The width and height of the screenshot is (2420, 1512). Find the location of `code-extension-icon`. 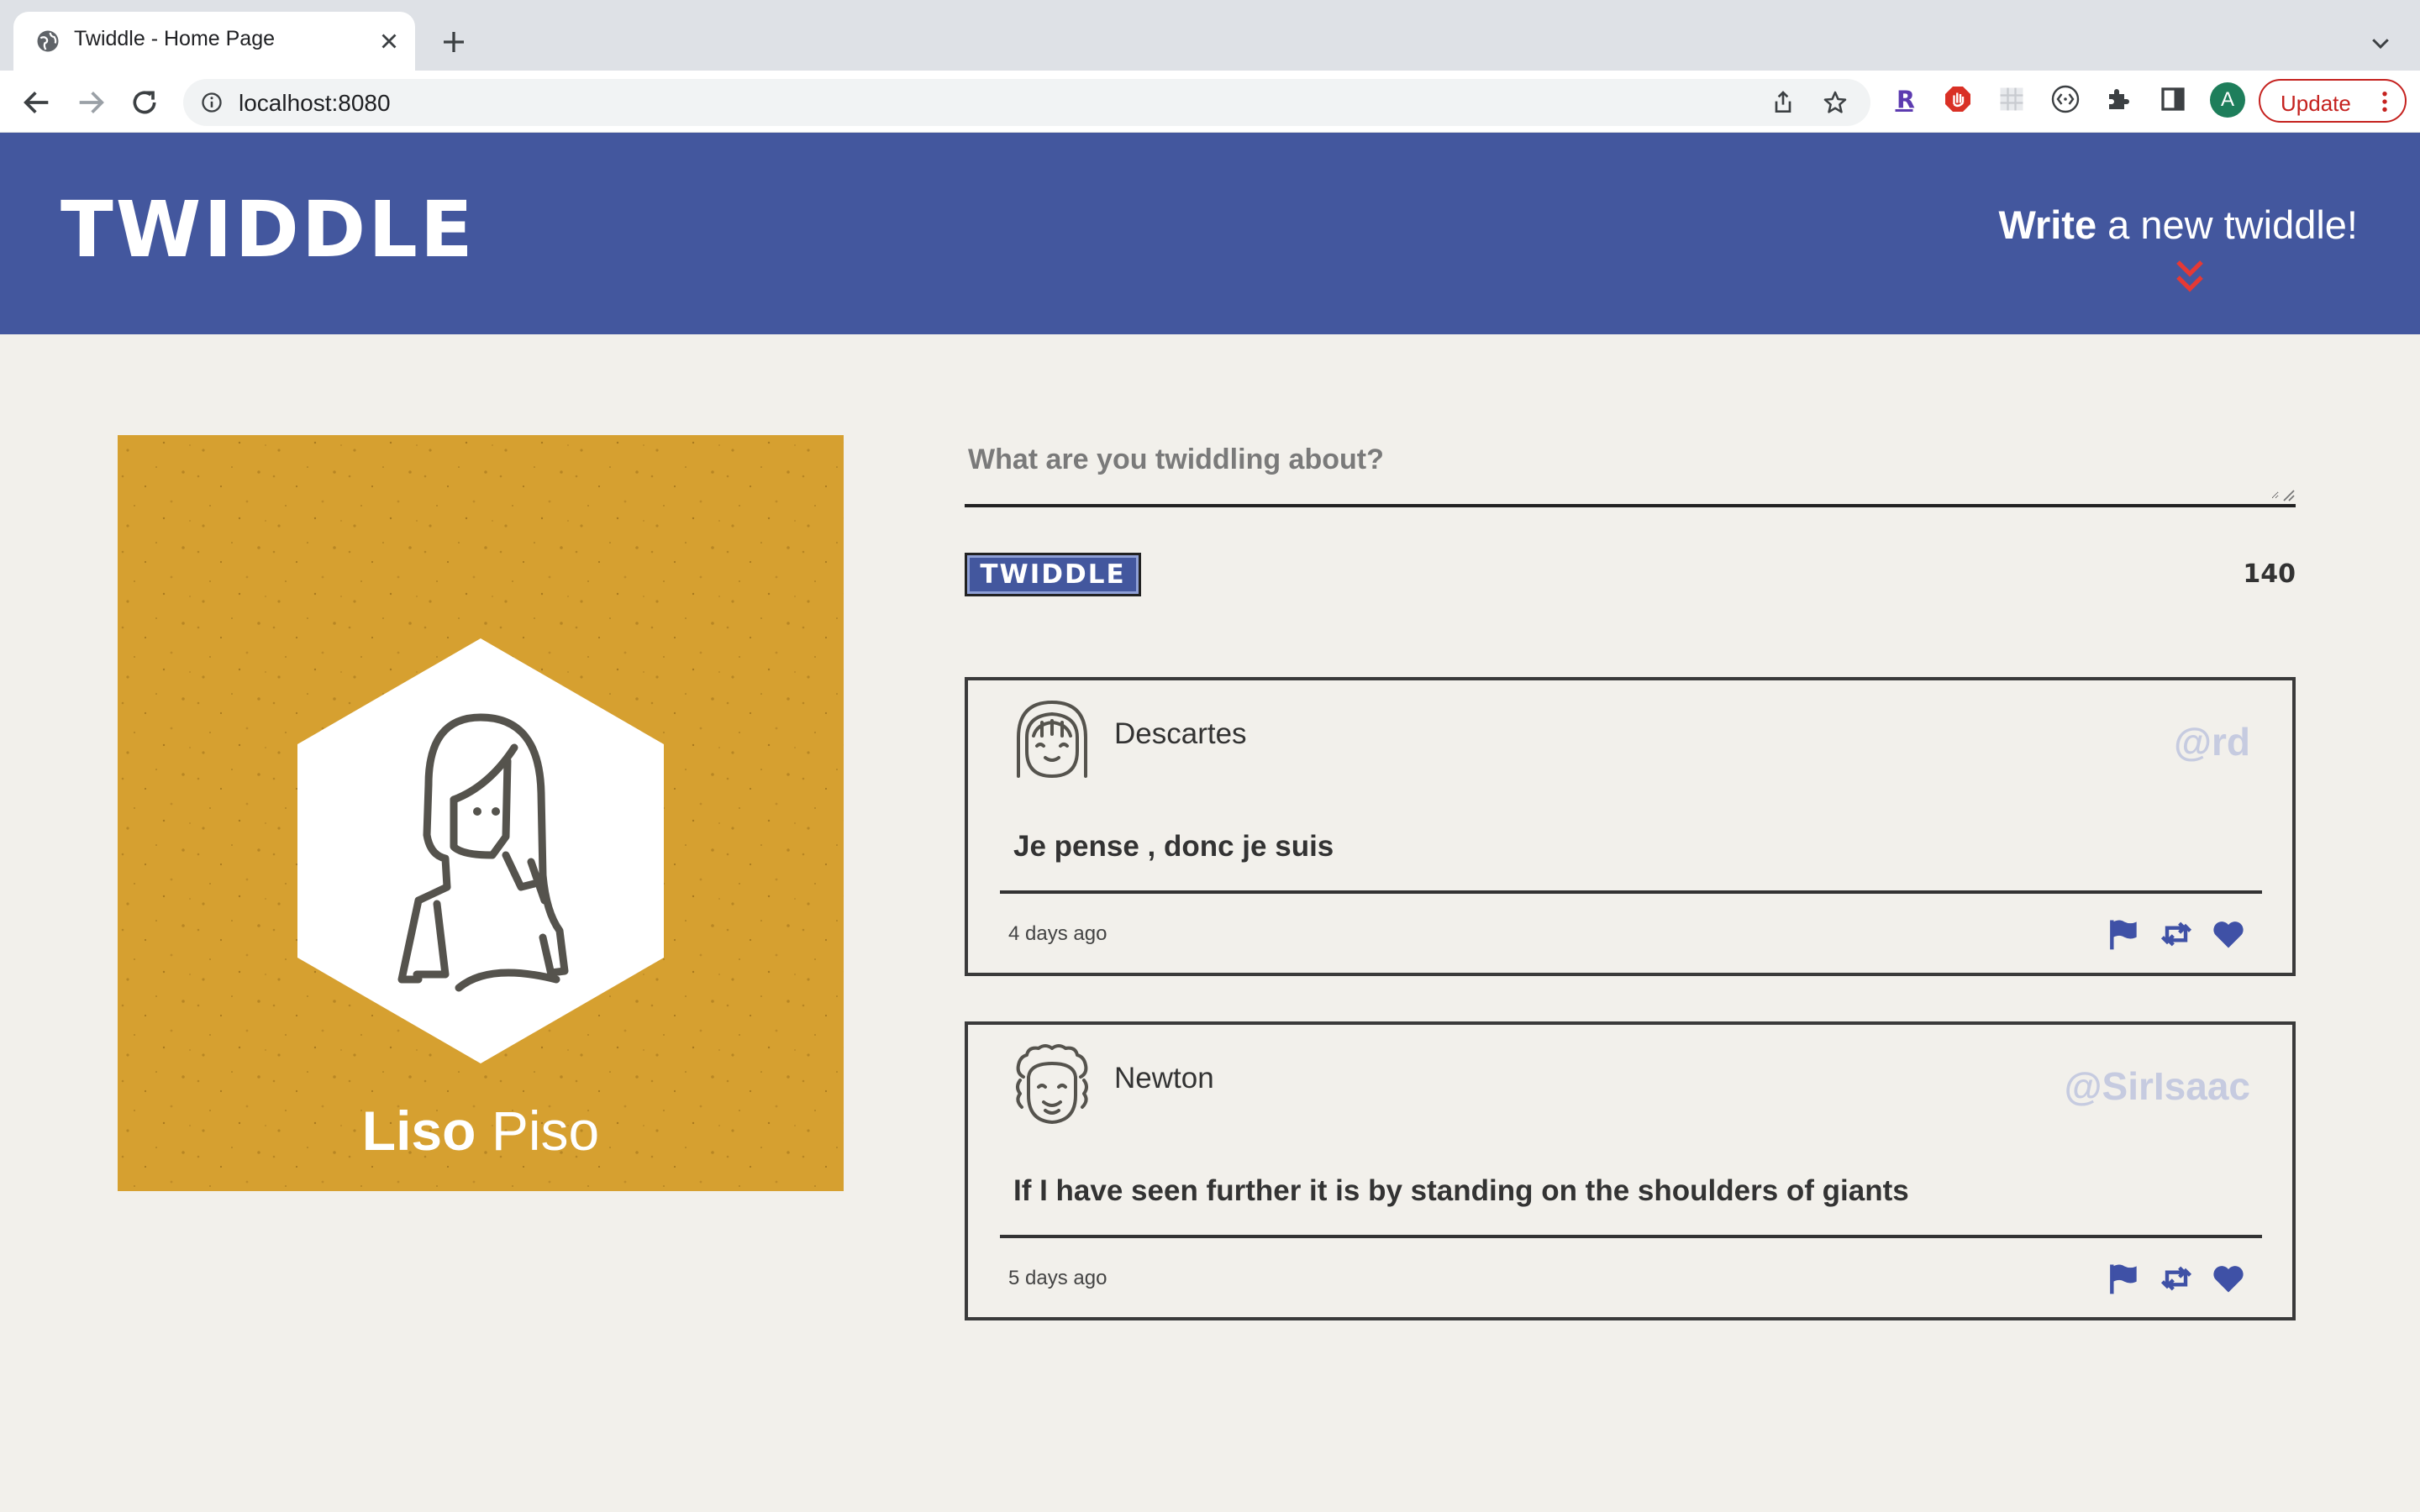

code-extension-icon is located at coordinates (2065, 99).